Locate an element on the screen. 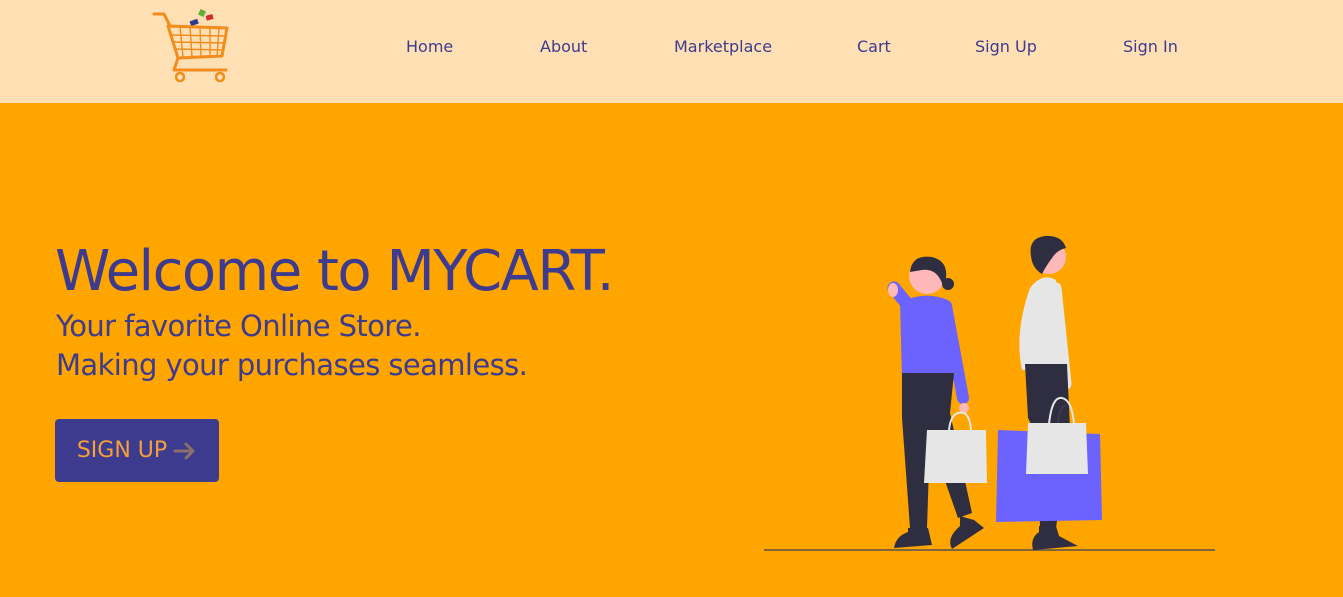  nav-item-cart: Cart is located at coordinates (874, 46).